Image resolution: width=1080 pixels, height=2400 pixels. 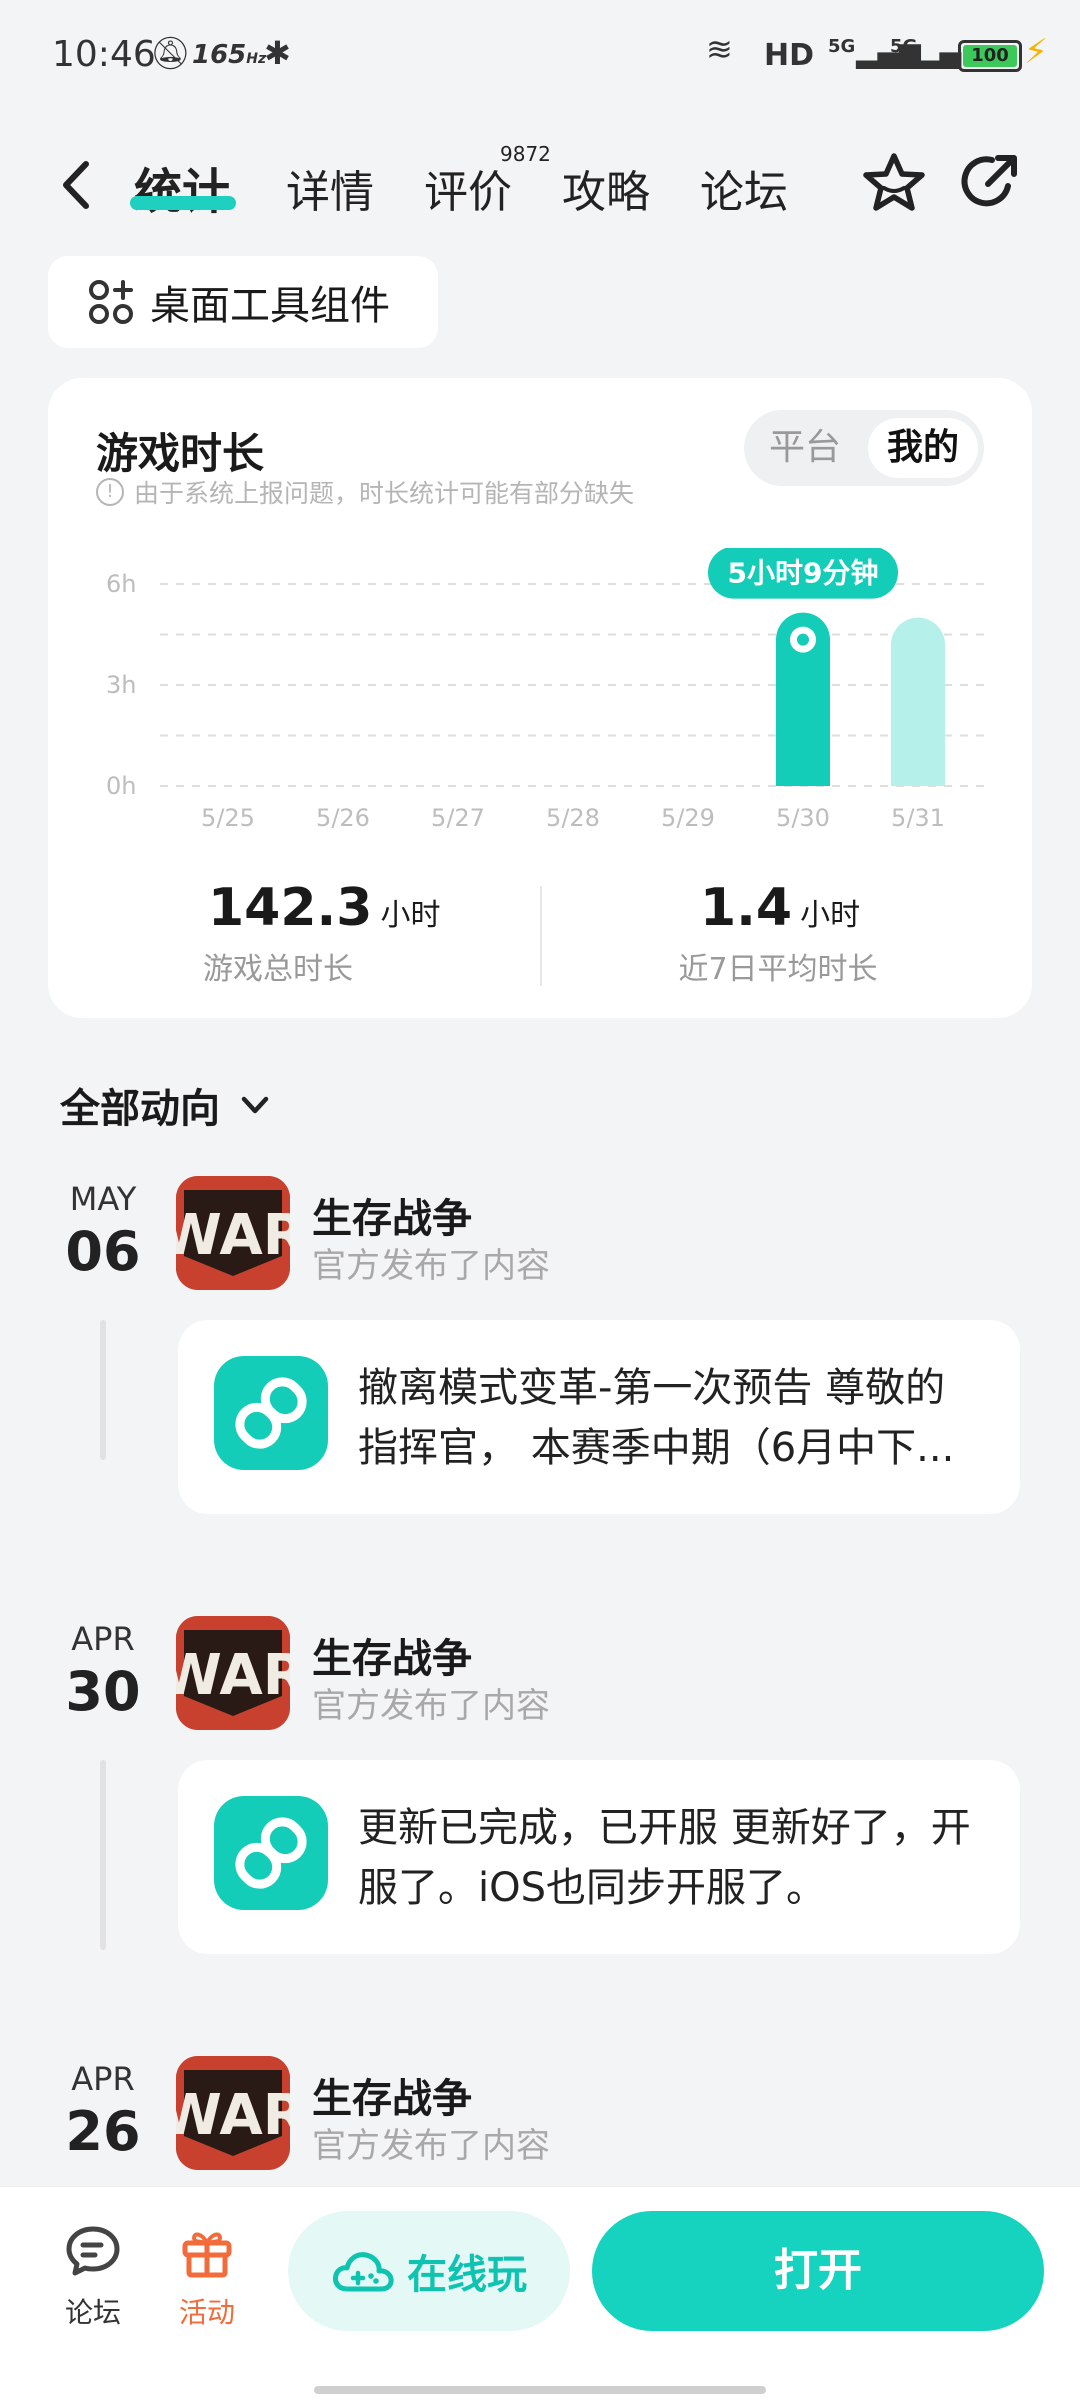 I want to click on status-time: 10:46, so click(x=104, y=54).